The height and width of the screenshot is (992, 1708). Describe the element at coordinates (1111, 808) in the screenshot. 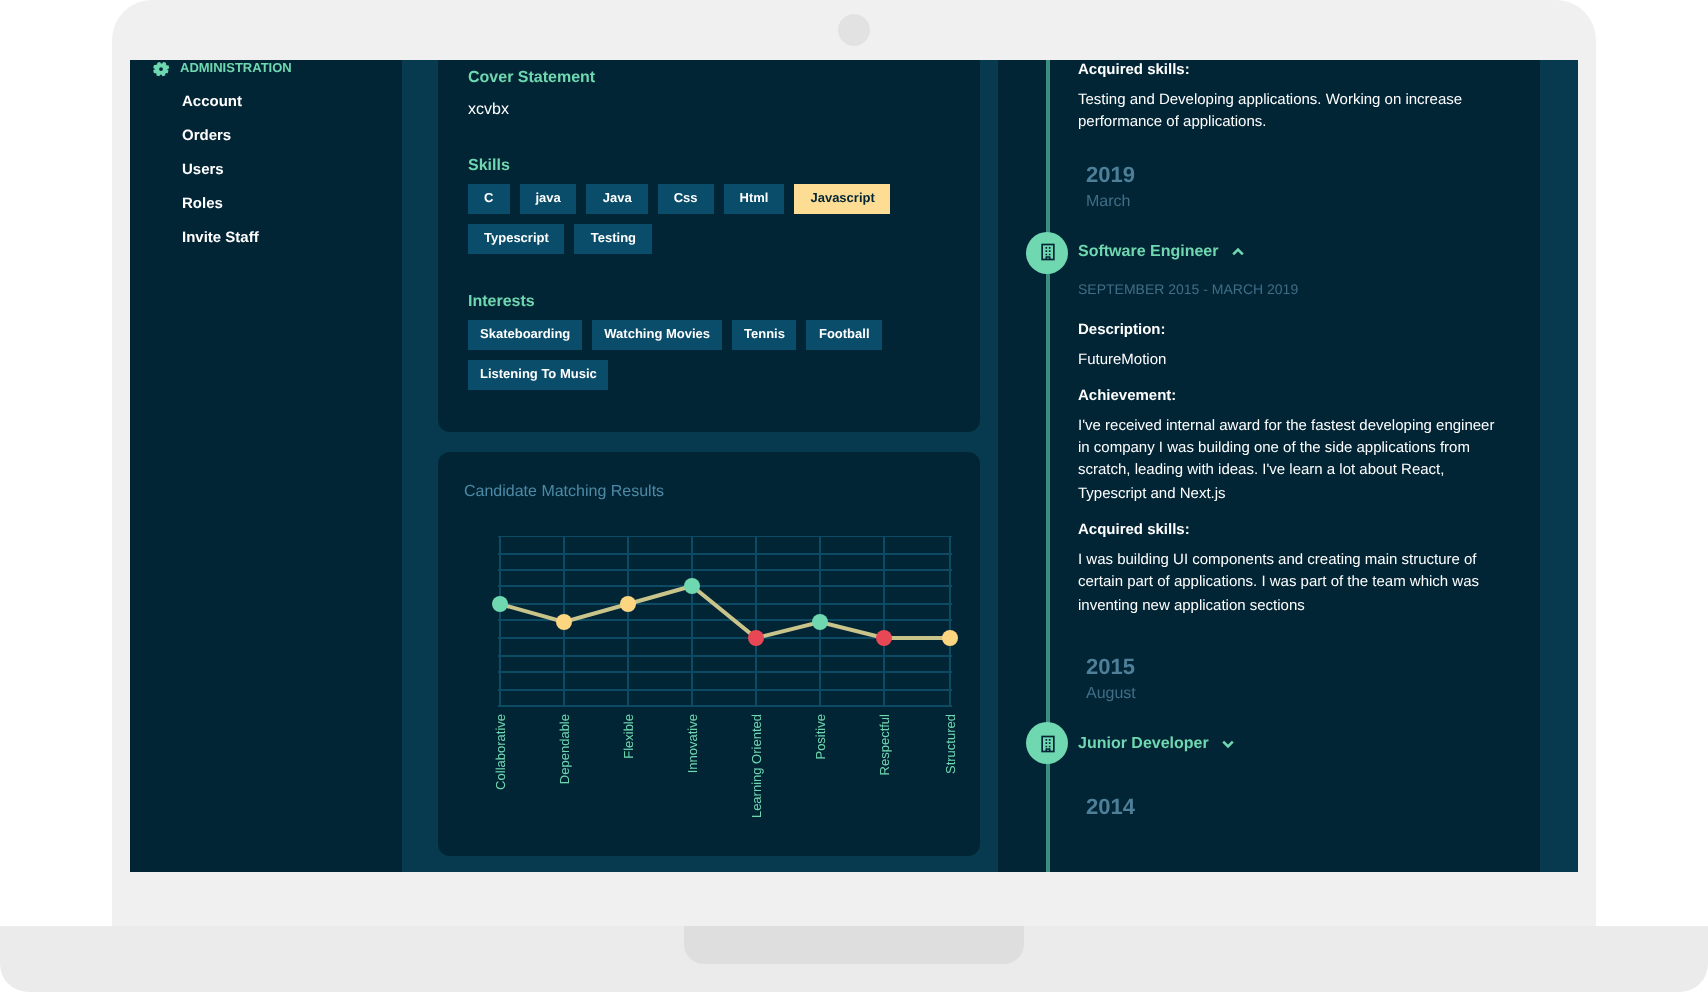

I see `year-label: 2014` at that location.